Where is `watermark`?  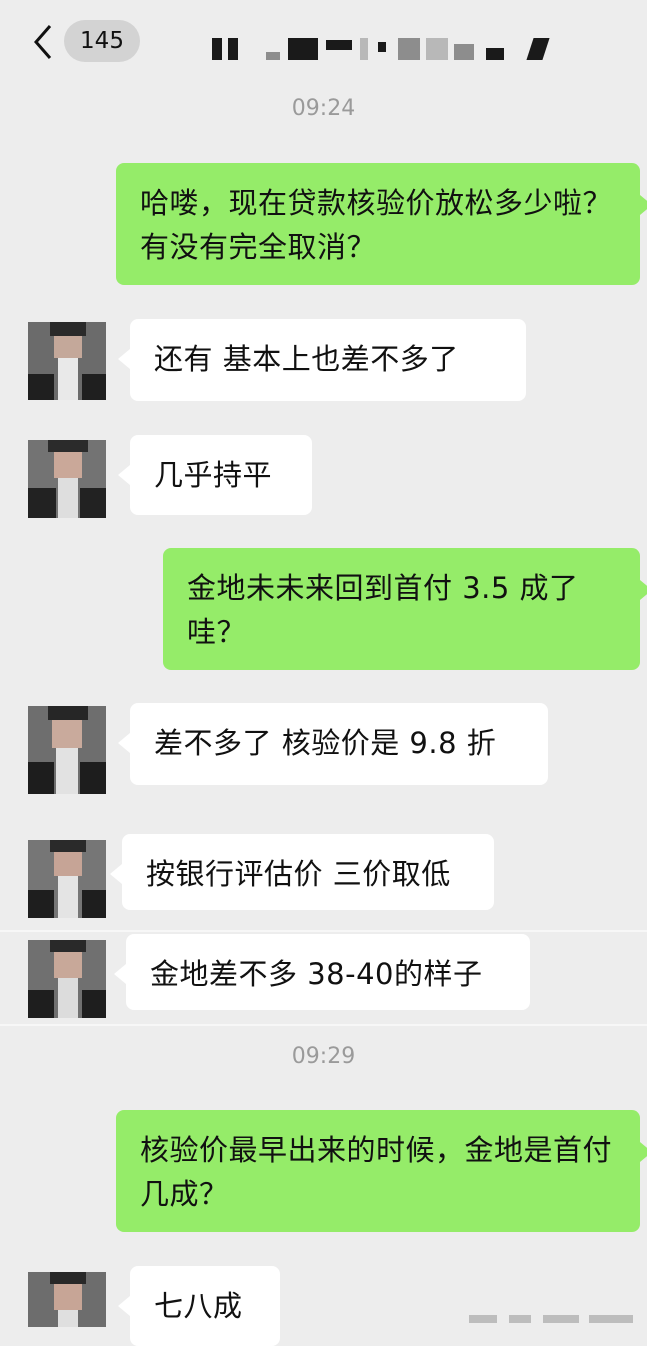 watermark is located at coordinates (554, 1318).